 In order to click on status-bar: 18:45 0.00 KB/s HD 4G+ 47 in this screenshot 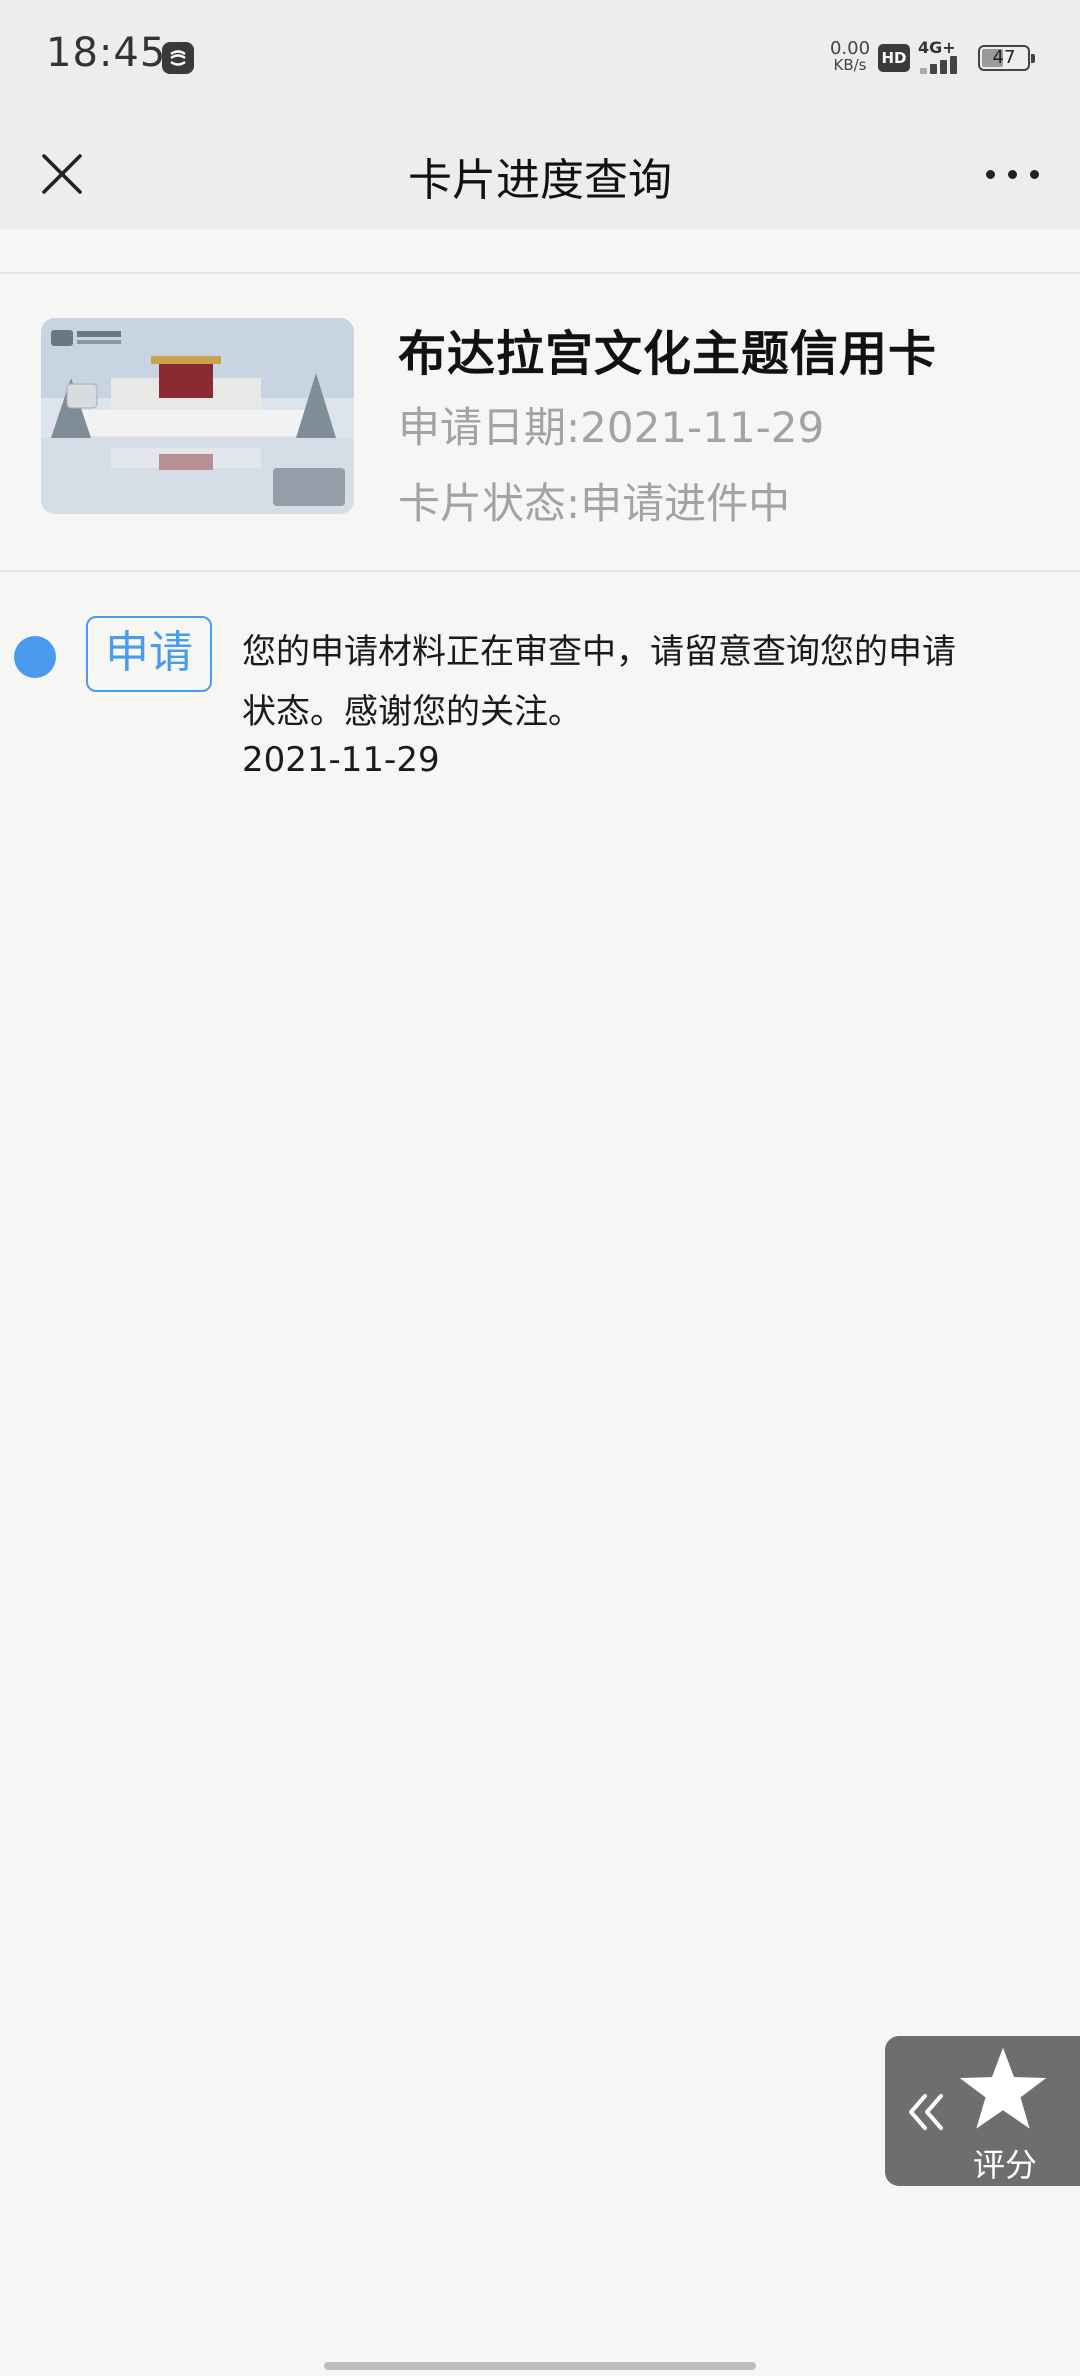, I will do `click(540, 59)`.